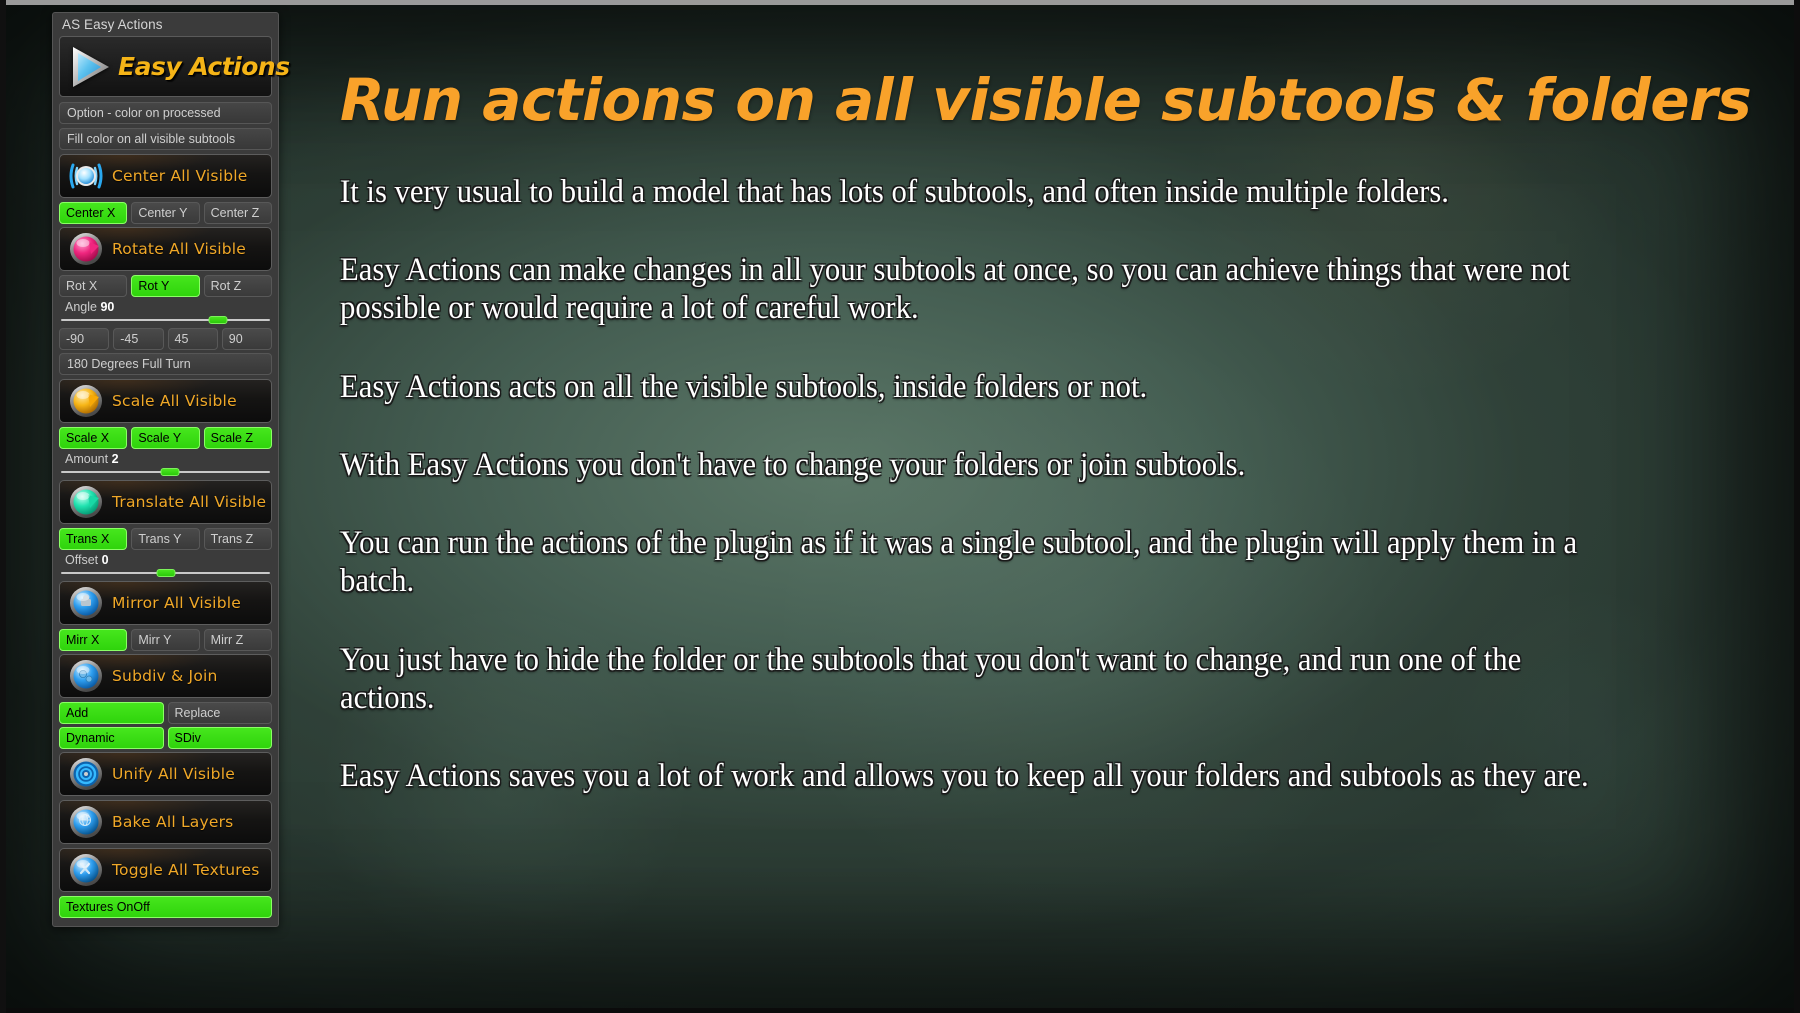 The height and width of the screenshot is (1013, 1800). What do you see at coordinates (192, 339) in the screenshot?
I see `rotate-all-visible-preset-45: 45` at bounding box center [192, 339].